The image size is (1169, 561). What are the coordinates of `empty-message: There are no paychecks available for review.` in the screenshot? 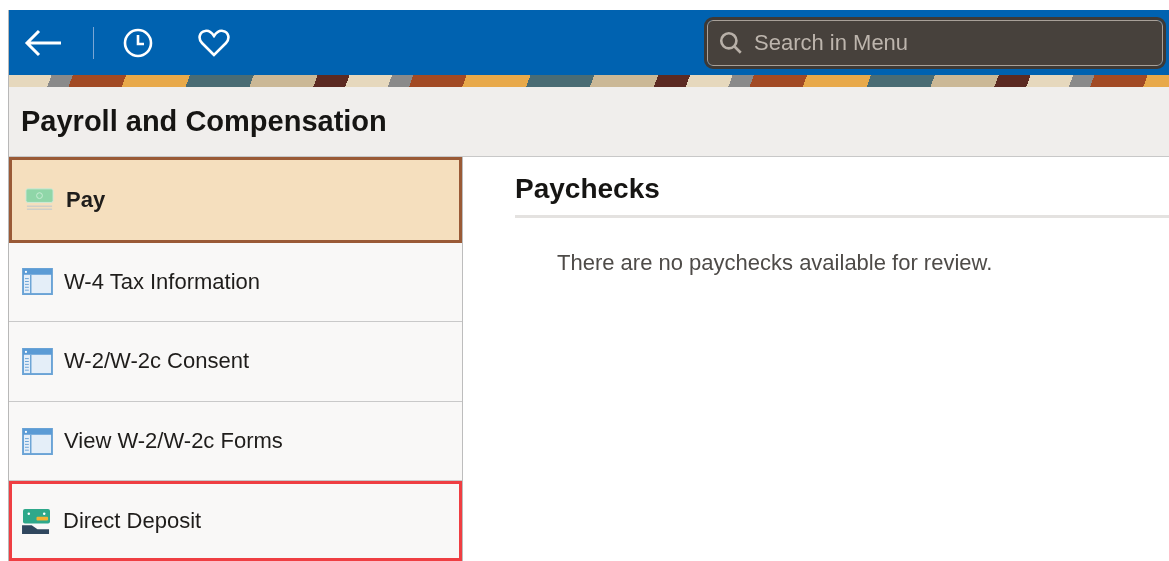 It's located at (775, 263).